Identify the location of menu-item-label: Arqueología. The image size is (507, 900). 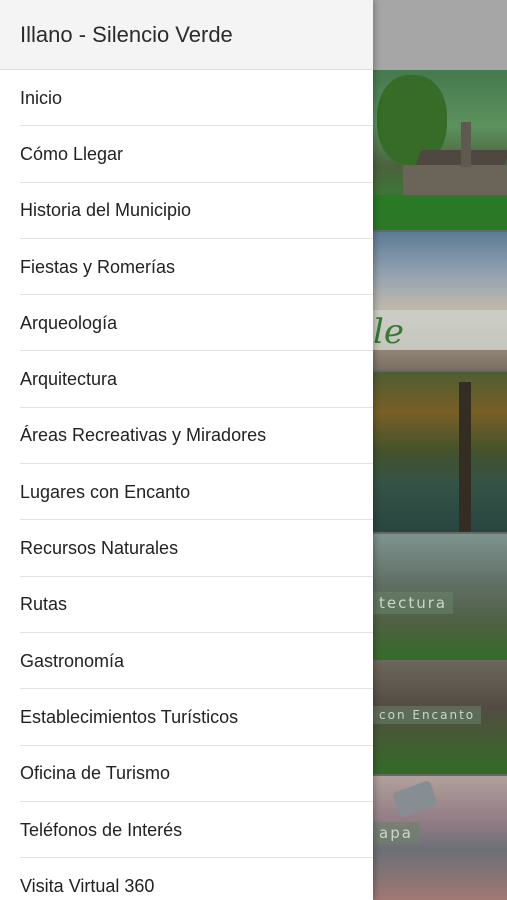
(69, 322).